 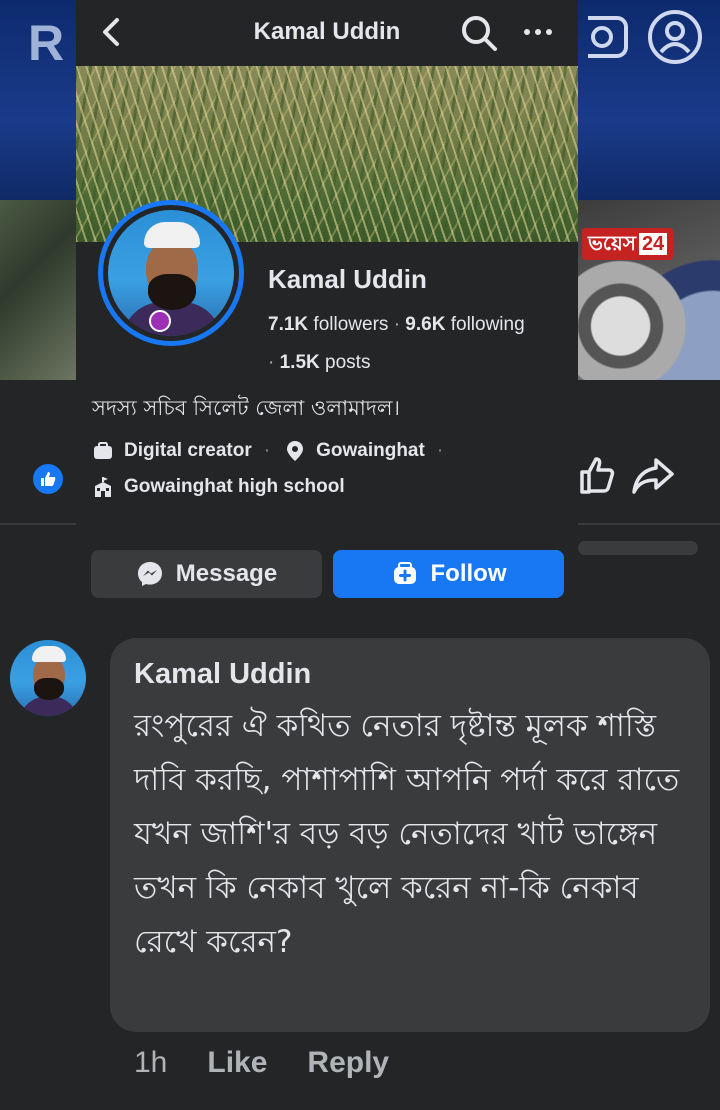 I want to click on header-title: Kamal Uddin, so click(x=327, y=31).